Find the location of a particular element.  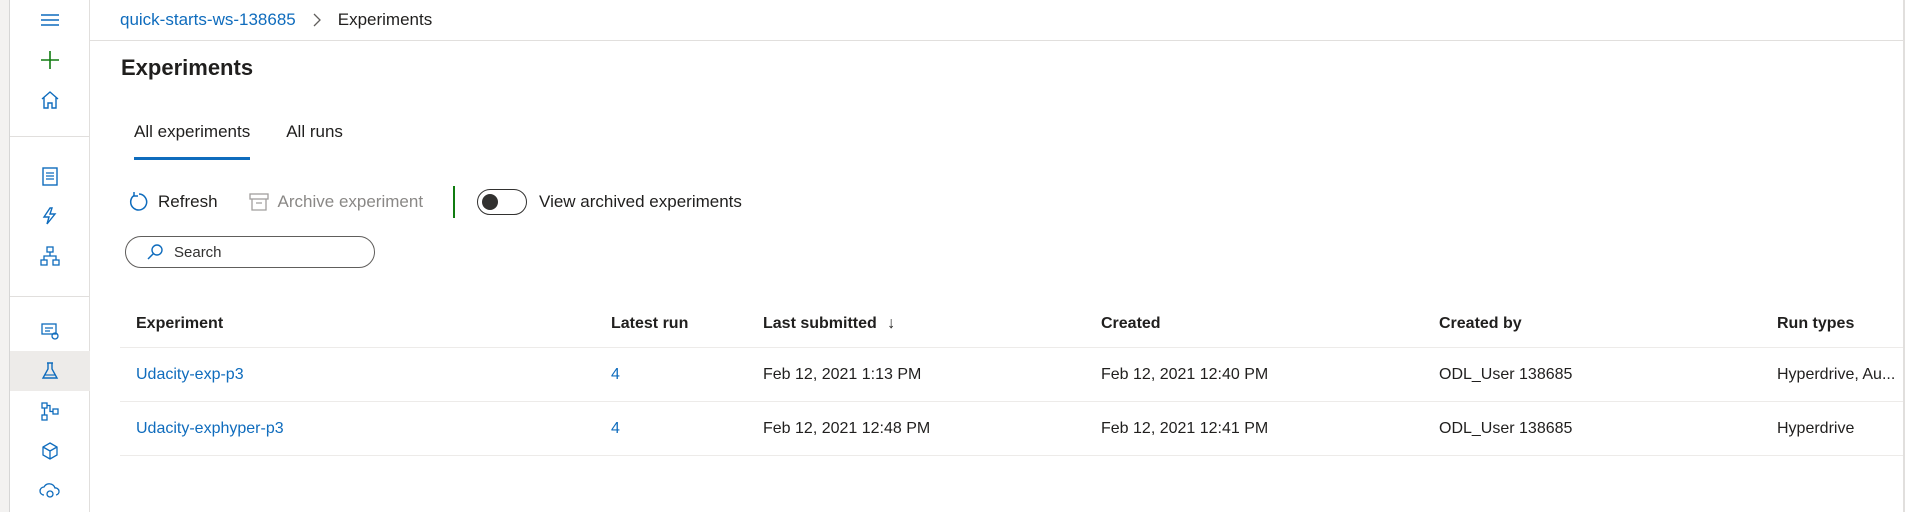

breadcrumb-workspace-link: quick-starts-ws-138685 is located at coordinates (208, 20).